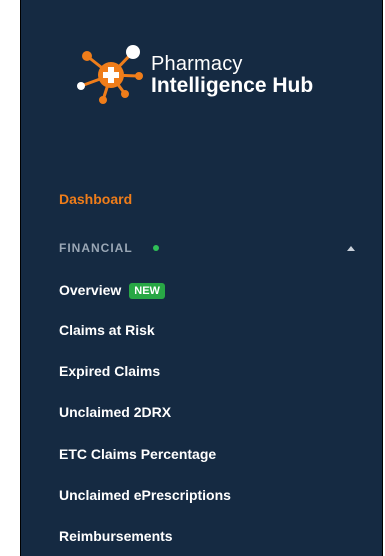  I want to click on app-logo: Pharmacy Intelligence Hub, so click(217, 73).